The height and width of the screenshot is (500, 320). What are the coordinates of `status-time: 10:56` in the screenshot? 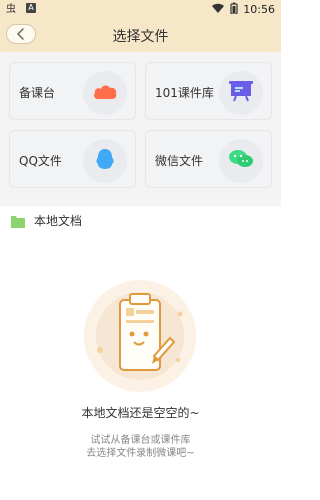 It's located at (259, 9).